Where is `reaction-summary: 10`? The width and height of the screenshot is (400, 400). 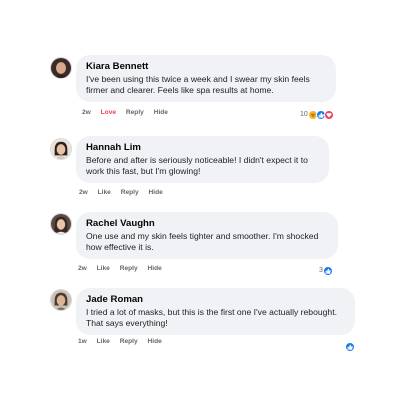 reaction-summary: 10 is located at coordinates (317, 114).